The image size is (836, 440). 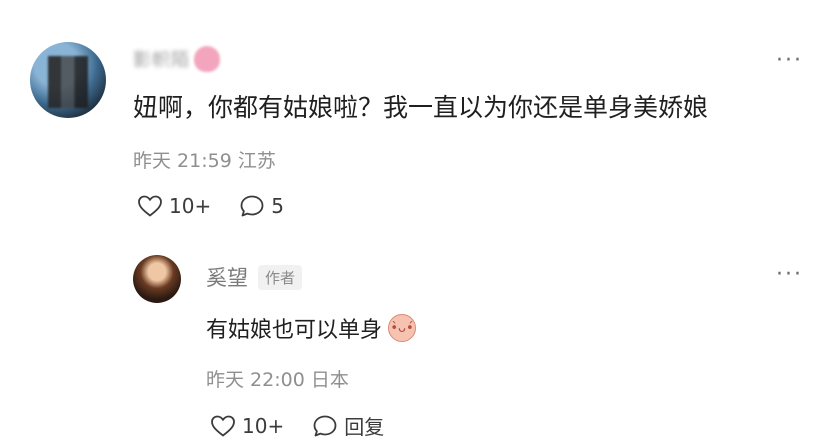 I want to click on reply-author: 奚望 作者, so click(x=254, y=277).